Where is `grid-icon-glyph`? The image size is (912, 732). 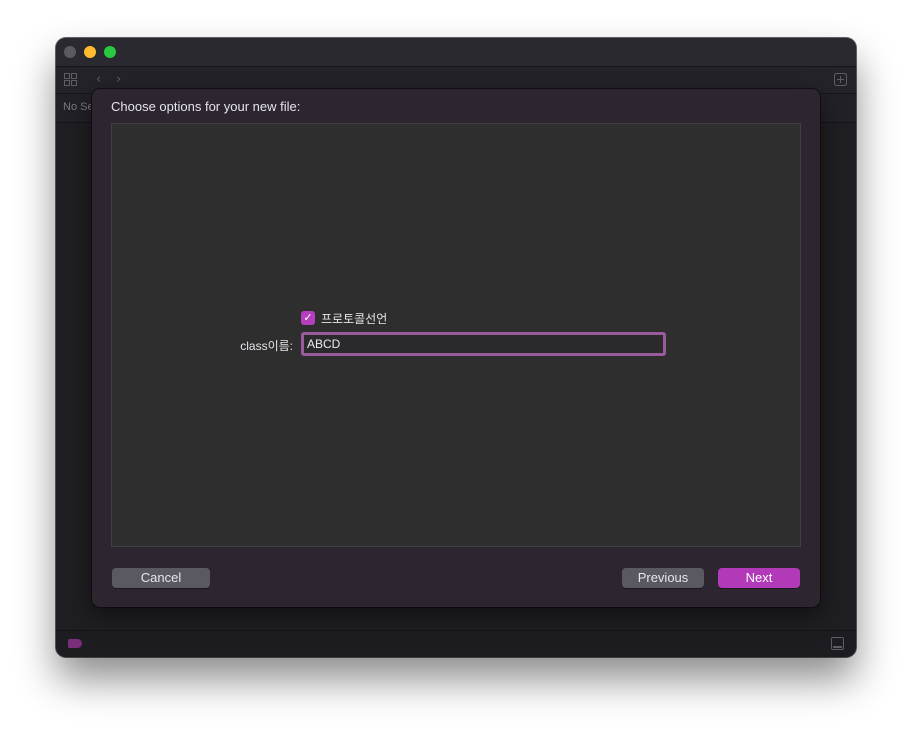 grid-icon-glyph is located at coordinates (70, 79).